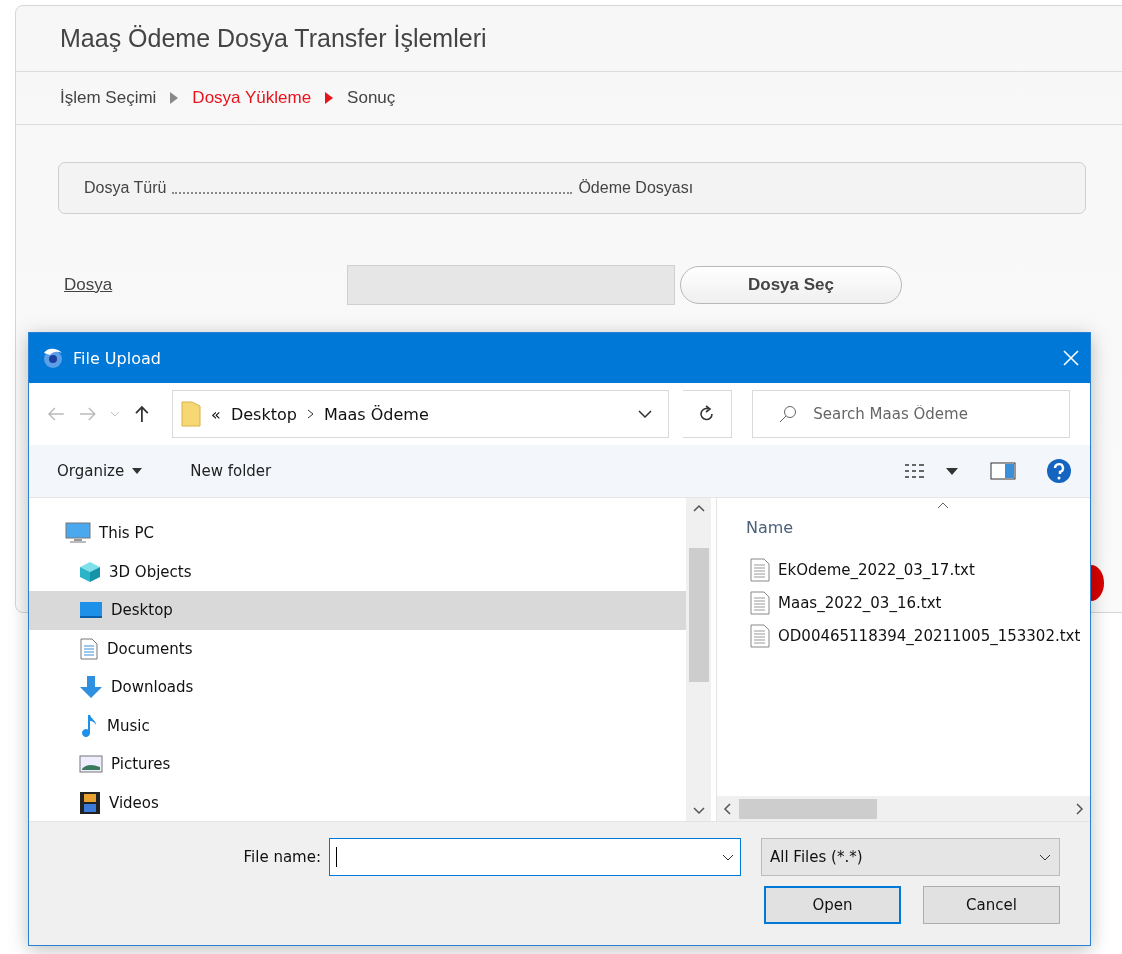  What do you see at coordinates (125, 188) in the screenshot?
I see `info-label: Dosya Türü` at bounding box center [125, 188].